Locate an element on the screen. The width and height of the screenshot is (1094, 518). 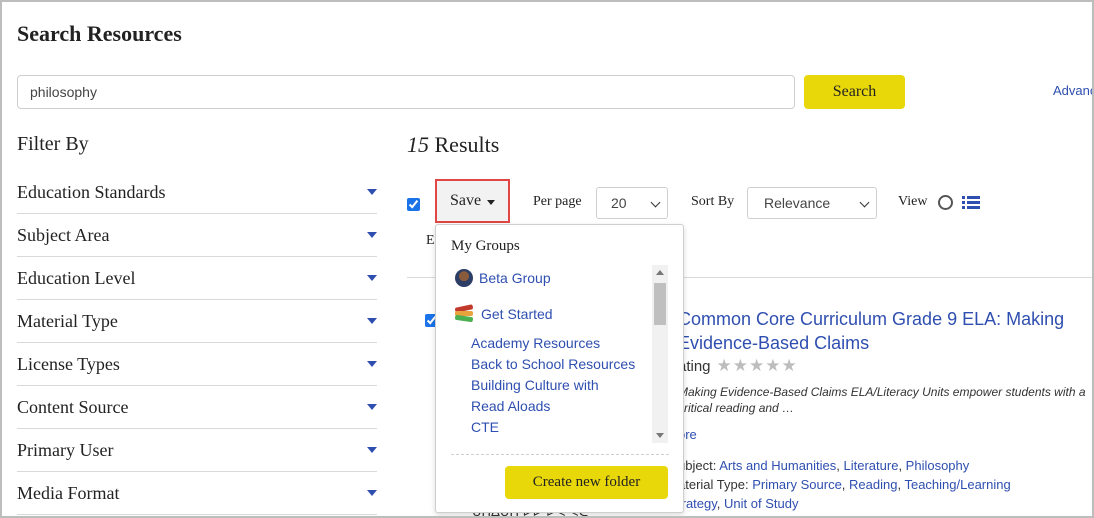
save-button: Save is located at coordinates (472, 201).